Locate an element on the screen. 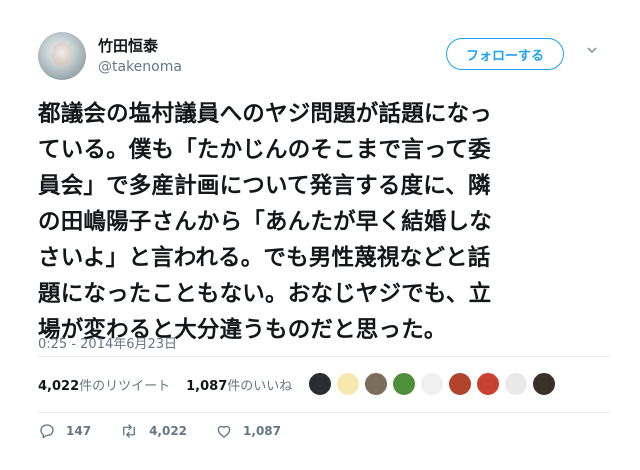 This screenshot has height=470, width=640. more-options-icon is located at coordinates (592, 50).